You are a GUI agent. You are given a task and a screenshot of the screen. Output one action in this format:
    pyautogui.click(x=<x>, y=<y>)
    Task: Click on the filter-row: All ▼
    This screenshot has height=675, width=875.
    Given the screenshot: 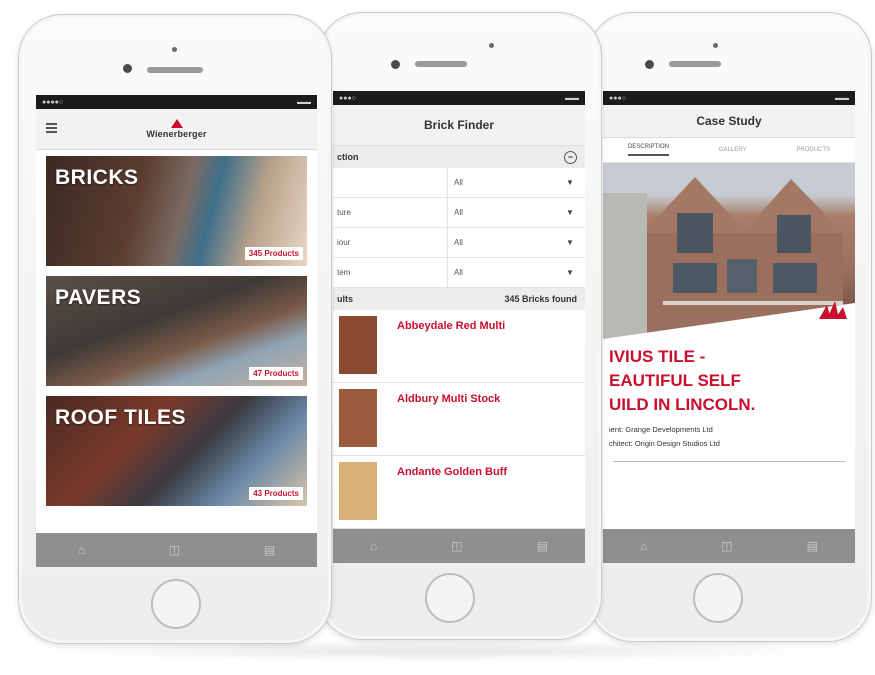 What is the action you would take?
    pyautogui.click(x=459, y=183)
    